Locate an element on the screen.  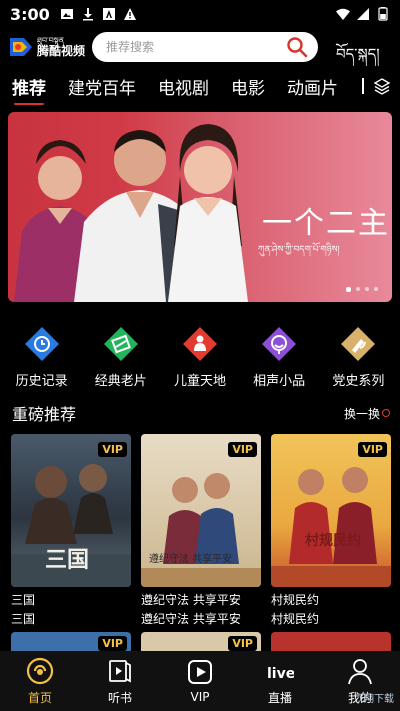
nav-label: 首页 is located at coordinates (39, 697).